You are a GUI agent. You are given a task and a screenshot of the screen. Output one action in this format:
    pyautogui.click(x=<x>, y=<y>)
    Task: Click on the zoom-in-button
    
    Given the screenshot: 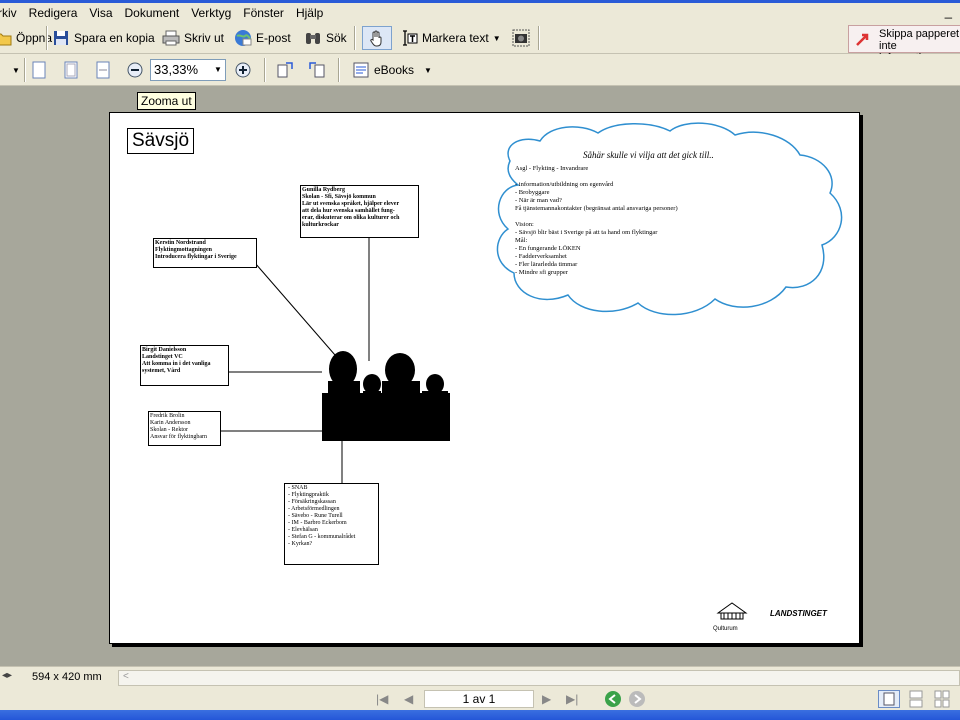 What is the action you would take?
    pyautogui.click(x=243, y=70)
    